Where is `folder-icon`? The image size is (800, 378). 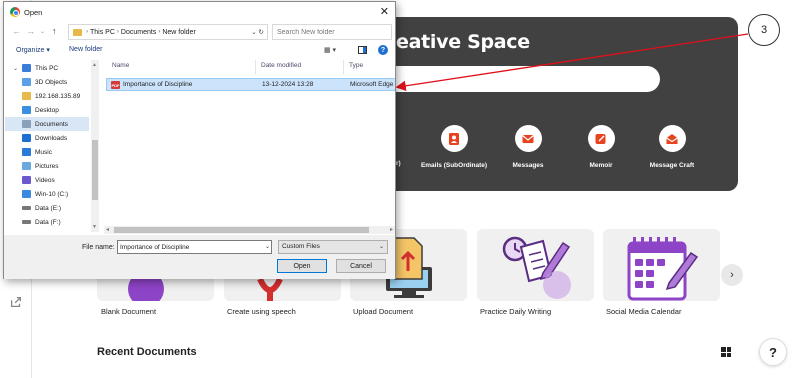
folder-icon is located at coordinates (77, 32).